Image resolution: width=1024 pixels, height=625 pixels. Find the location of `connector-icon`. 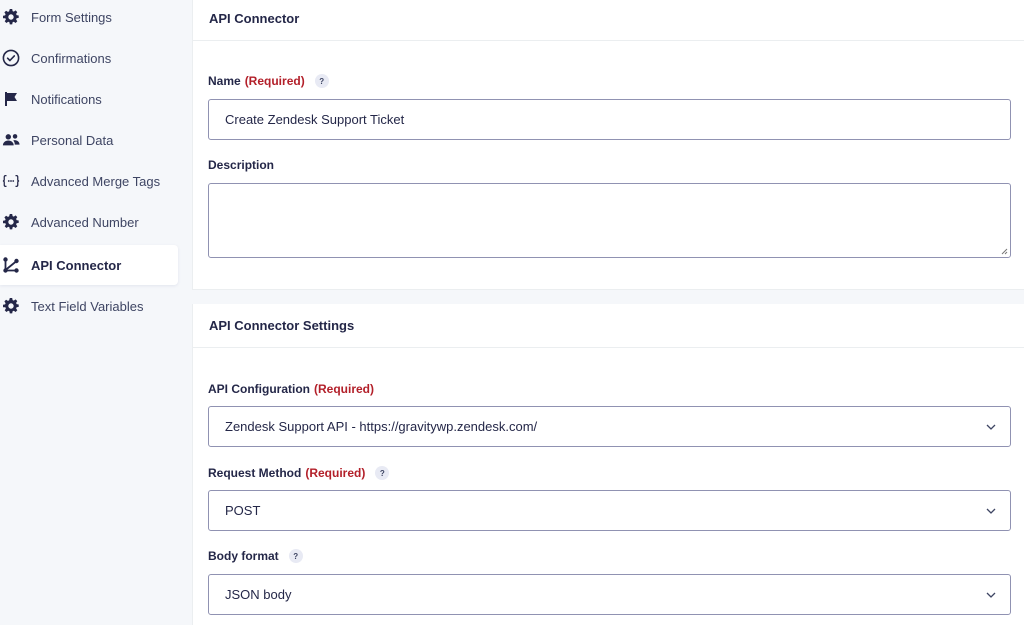

connector-icon is located at coordinates (11, 265).